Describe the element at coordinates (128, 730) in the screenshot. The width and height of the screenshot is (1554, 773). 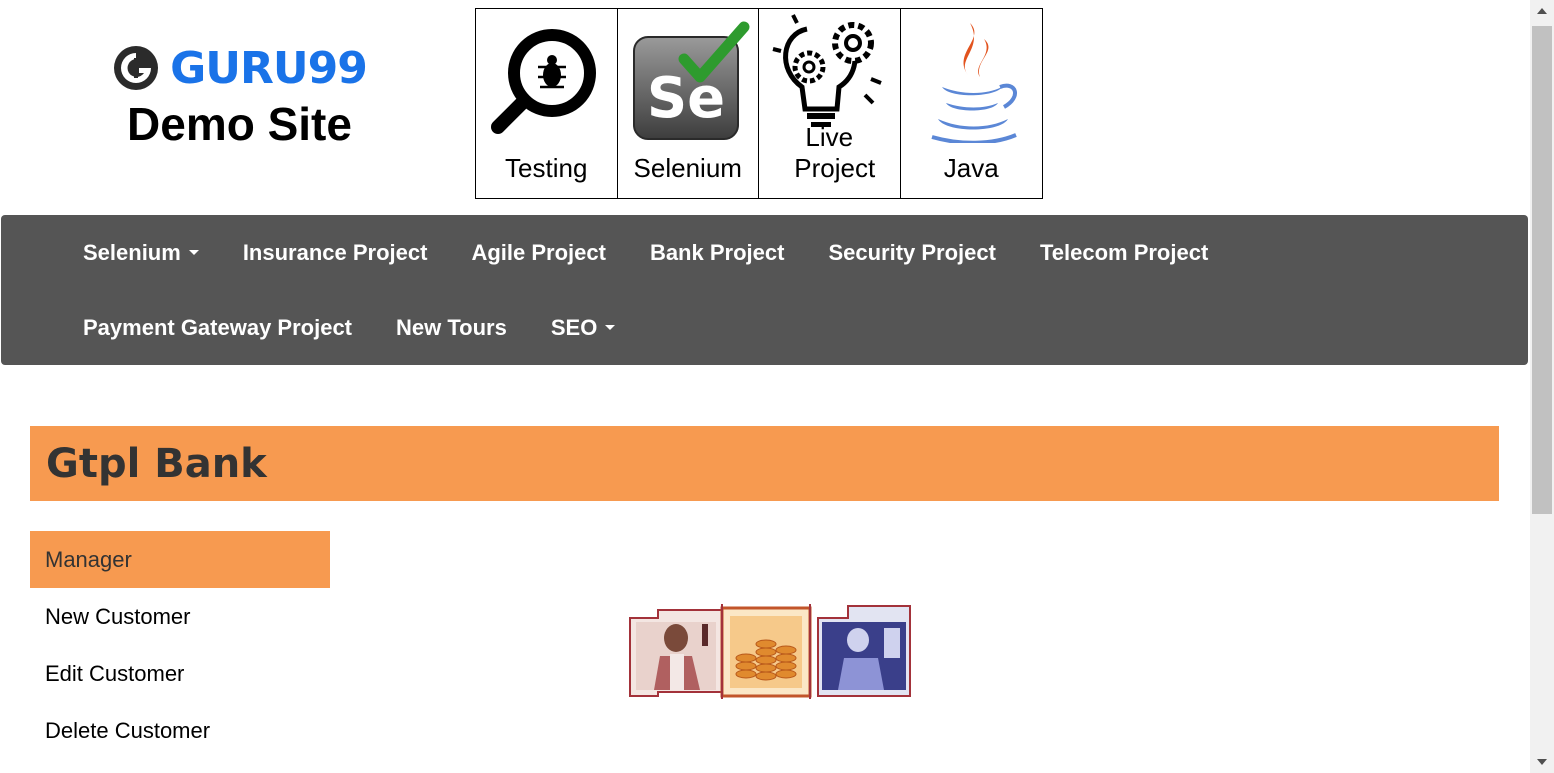
I see `menu-label: Delete Customer` at that location.